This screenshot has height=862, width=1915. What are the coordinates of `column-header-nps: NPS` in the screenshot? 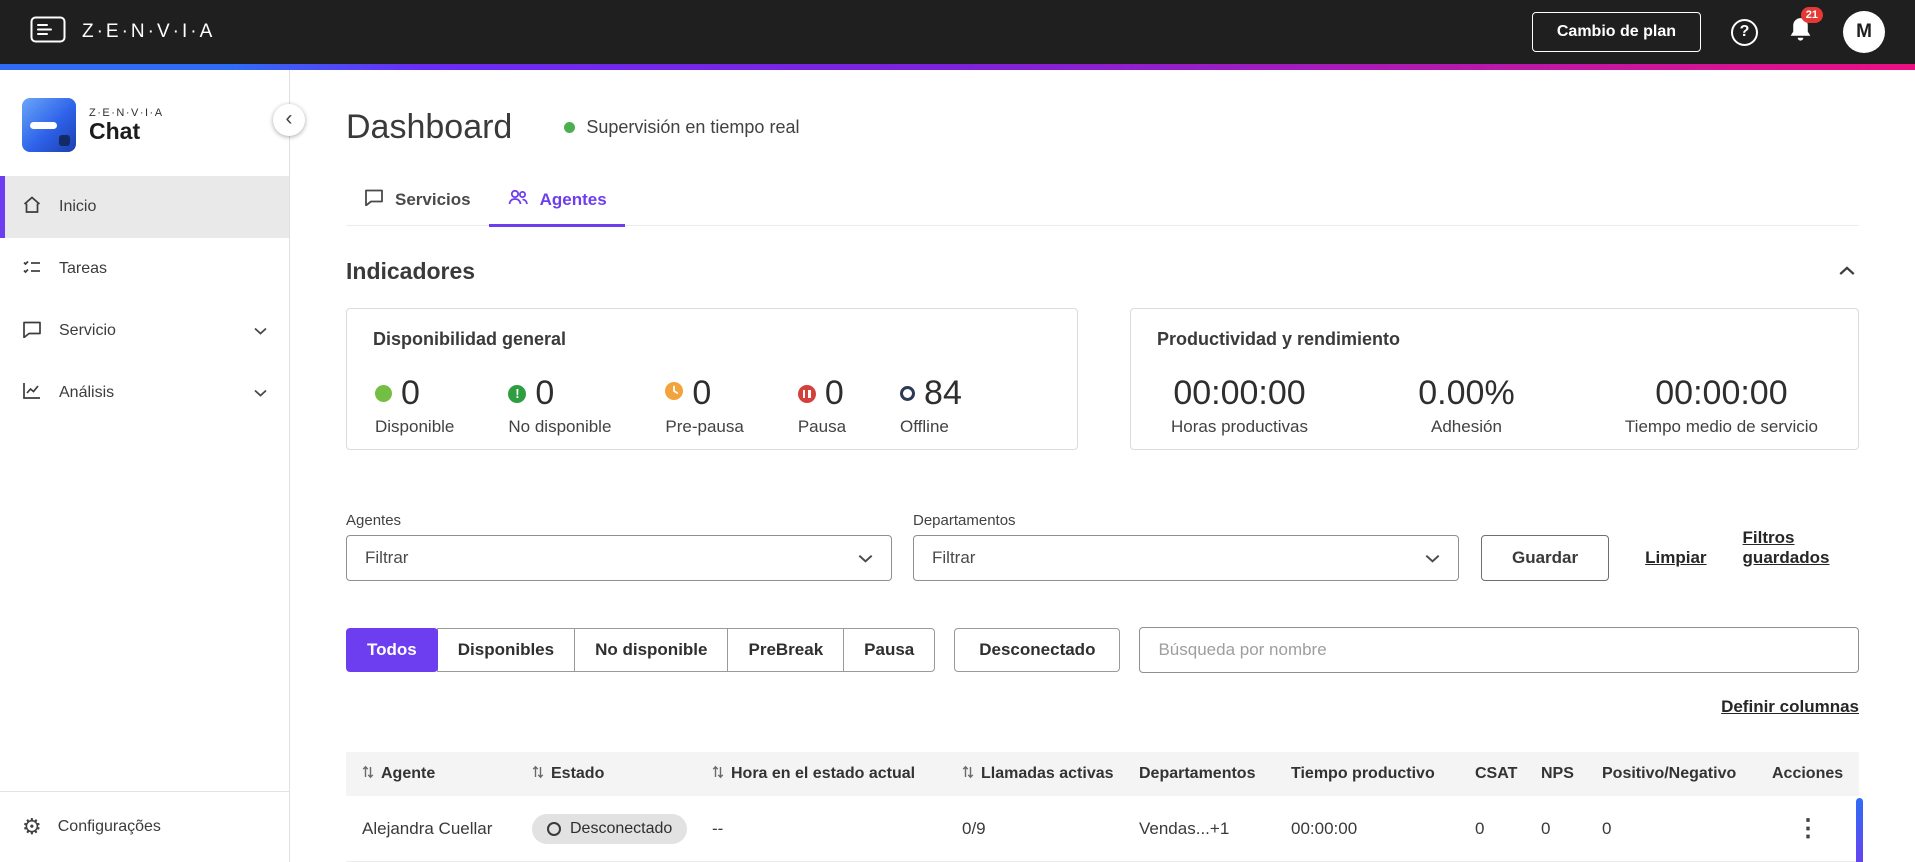 It's located at (1571, 774).